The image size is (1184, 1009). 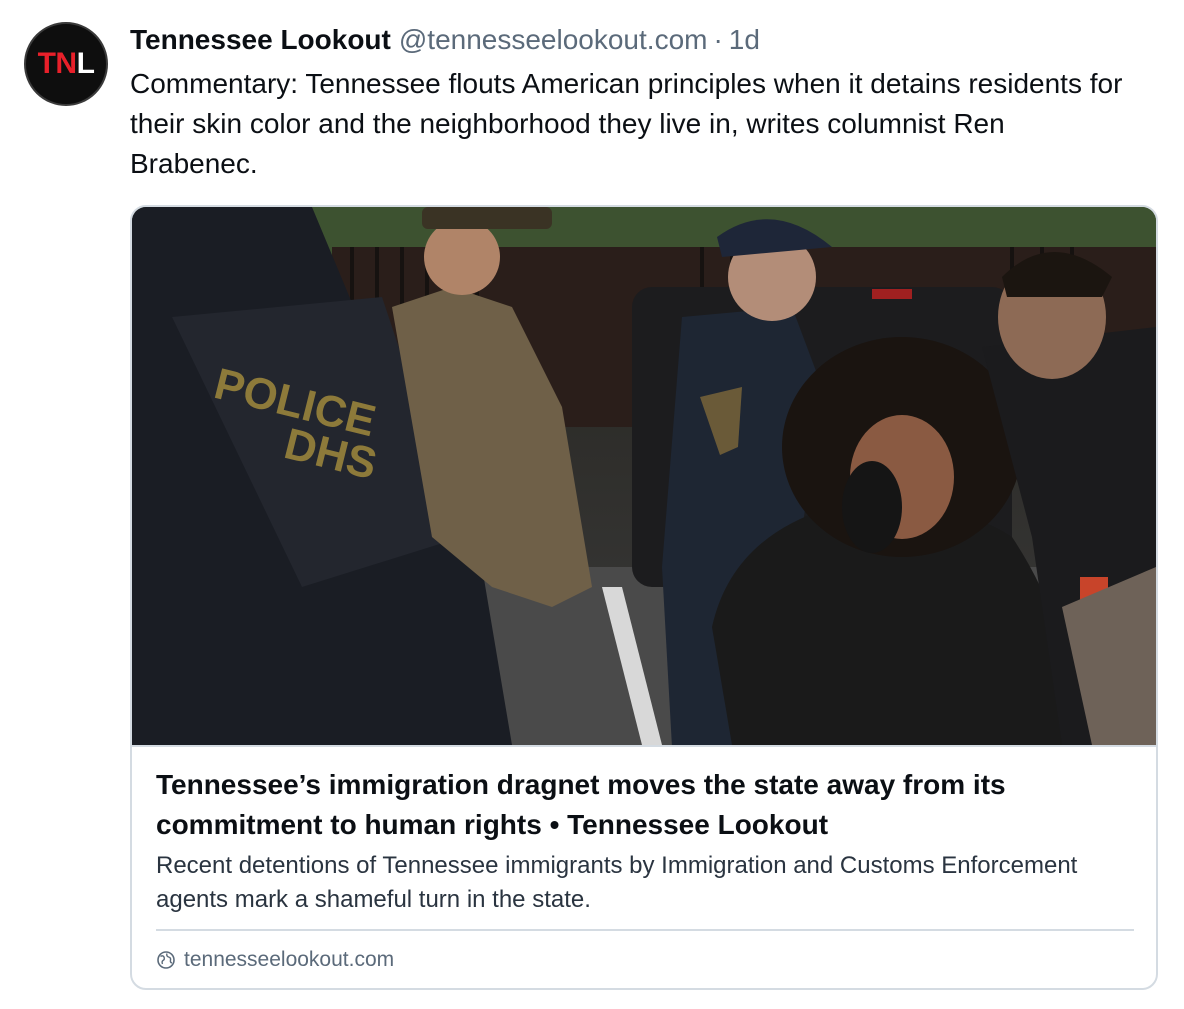 I want to click on author-handle: @tennesseelookout.com, so click(x=553, y=40).